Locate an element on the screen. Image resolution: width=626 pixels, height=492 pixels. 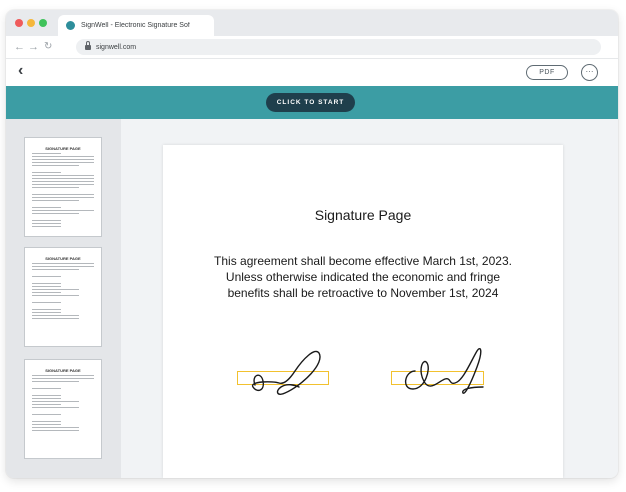
address-bar-row: ← → ↻ signwell.com is located at coordinates (312, 47).